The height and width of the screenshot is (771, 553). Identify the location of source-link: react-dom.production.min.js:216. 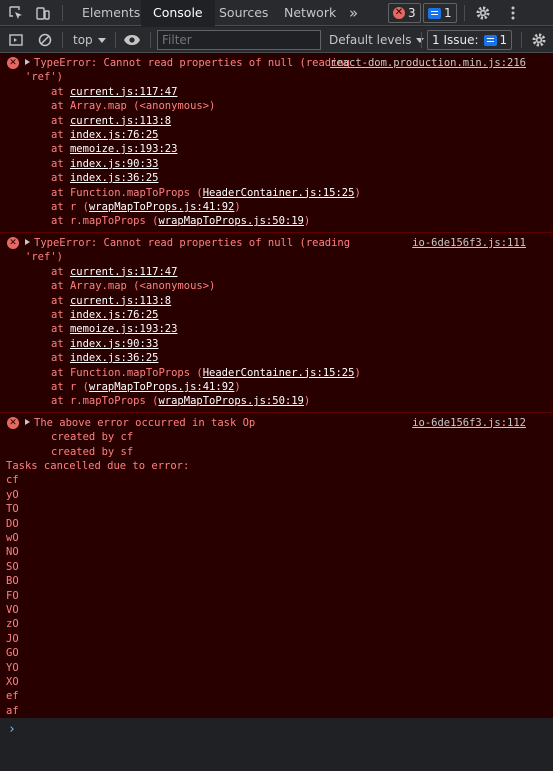
(428, 63).